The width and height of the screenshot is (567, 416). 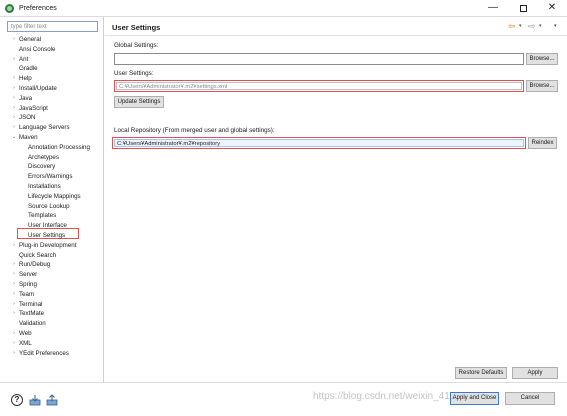 What do you see at coordinates (38, 88) in the screenshot?
I see `tree-item-label: Install/Update` at bounding box center [38, 88].